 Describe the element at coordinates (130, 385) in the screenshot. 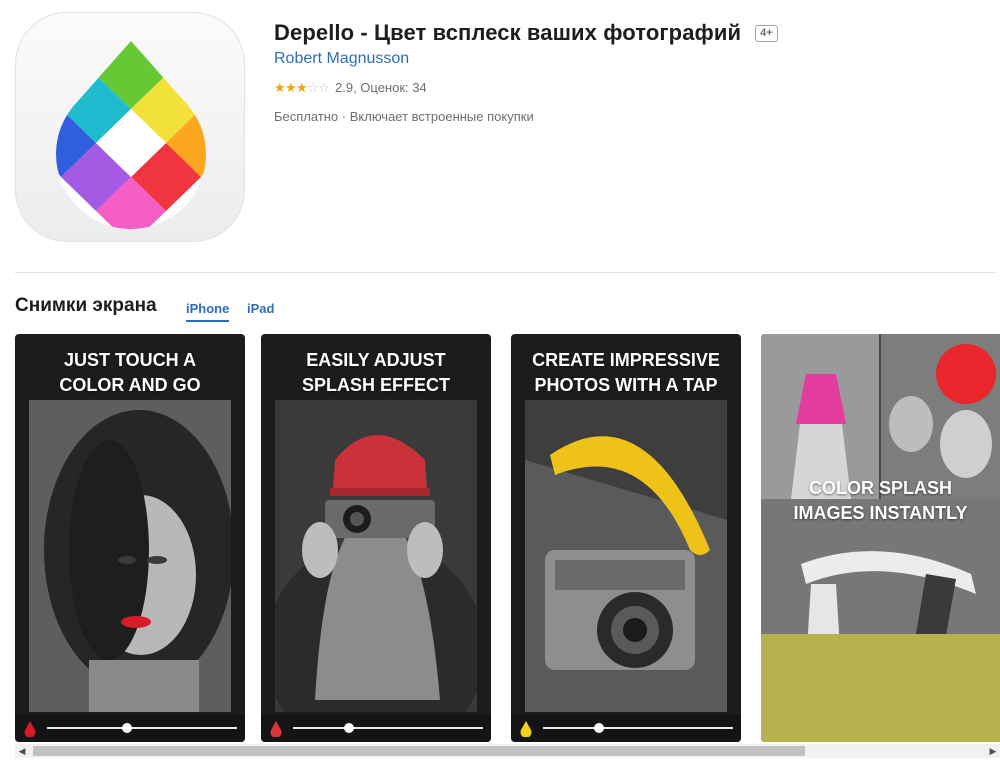

I see `caption-line: COLOR AND GO` at that location.